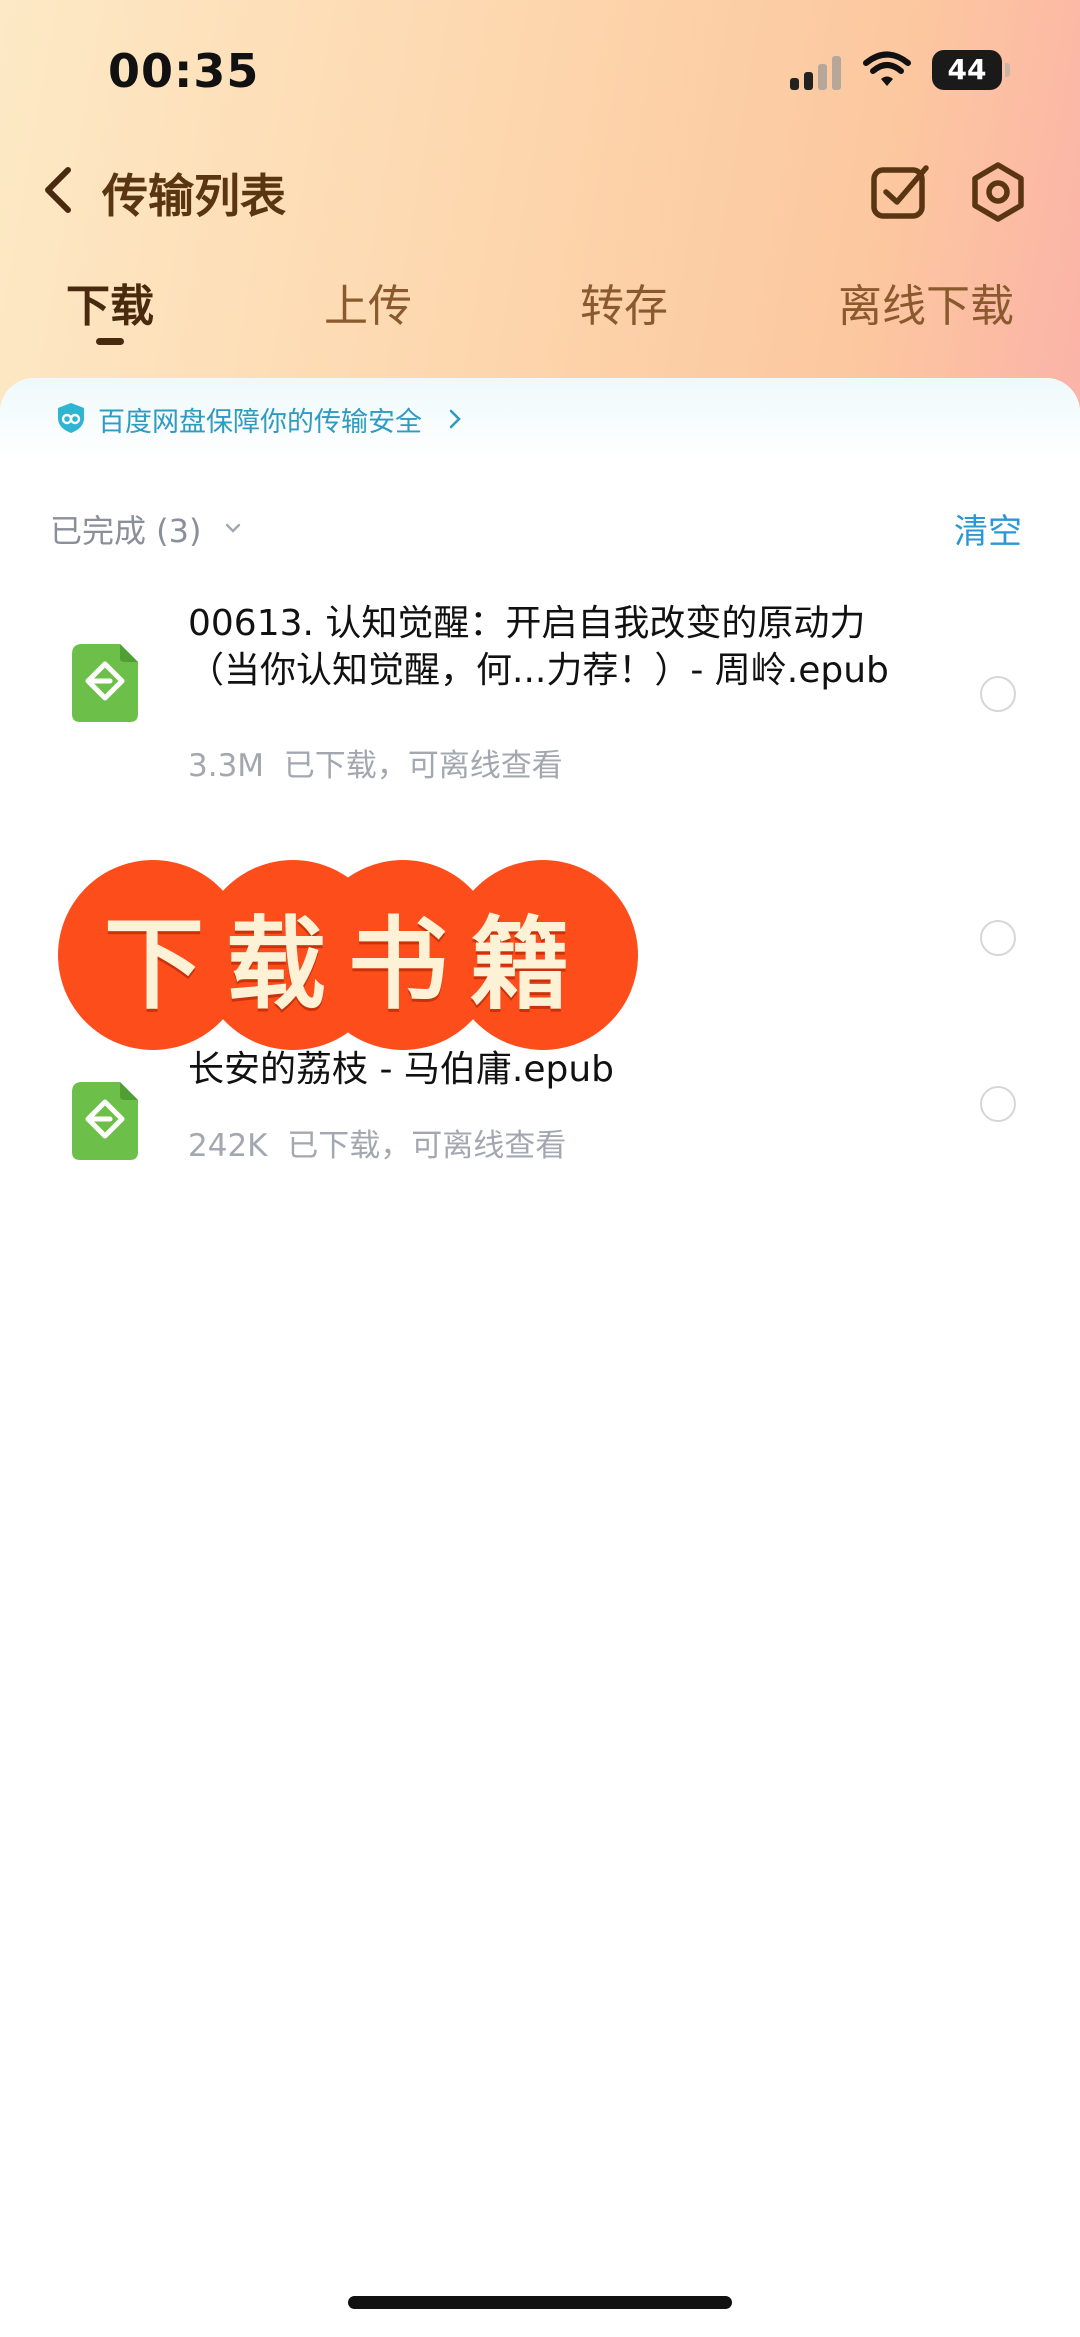 The width and height of the screenshot is (1080, 2337). Describe the element at coordinates (260, 419) in the screenshot. I see `security-notice-text: 百度网盘保障你的传输安全` at that location.